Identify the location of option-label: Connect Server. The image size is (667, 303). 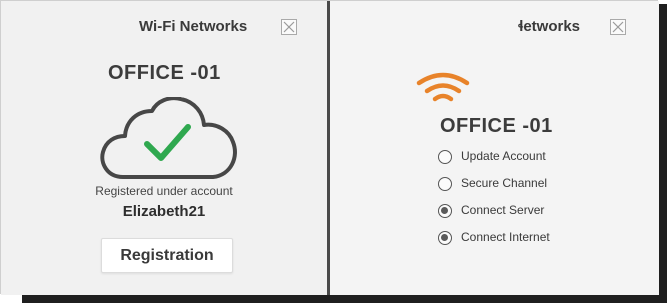
(503, 210).